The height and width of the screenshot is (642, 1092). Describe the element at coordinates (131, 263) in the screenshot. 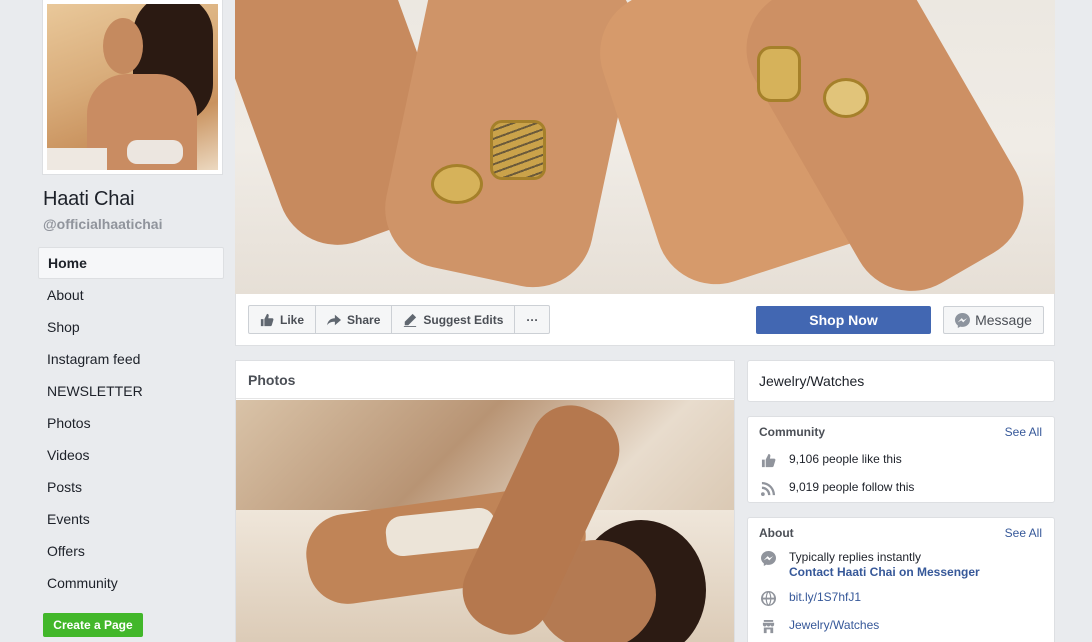

I see `sidebar-item-home: Home` at that location.